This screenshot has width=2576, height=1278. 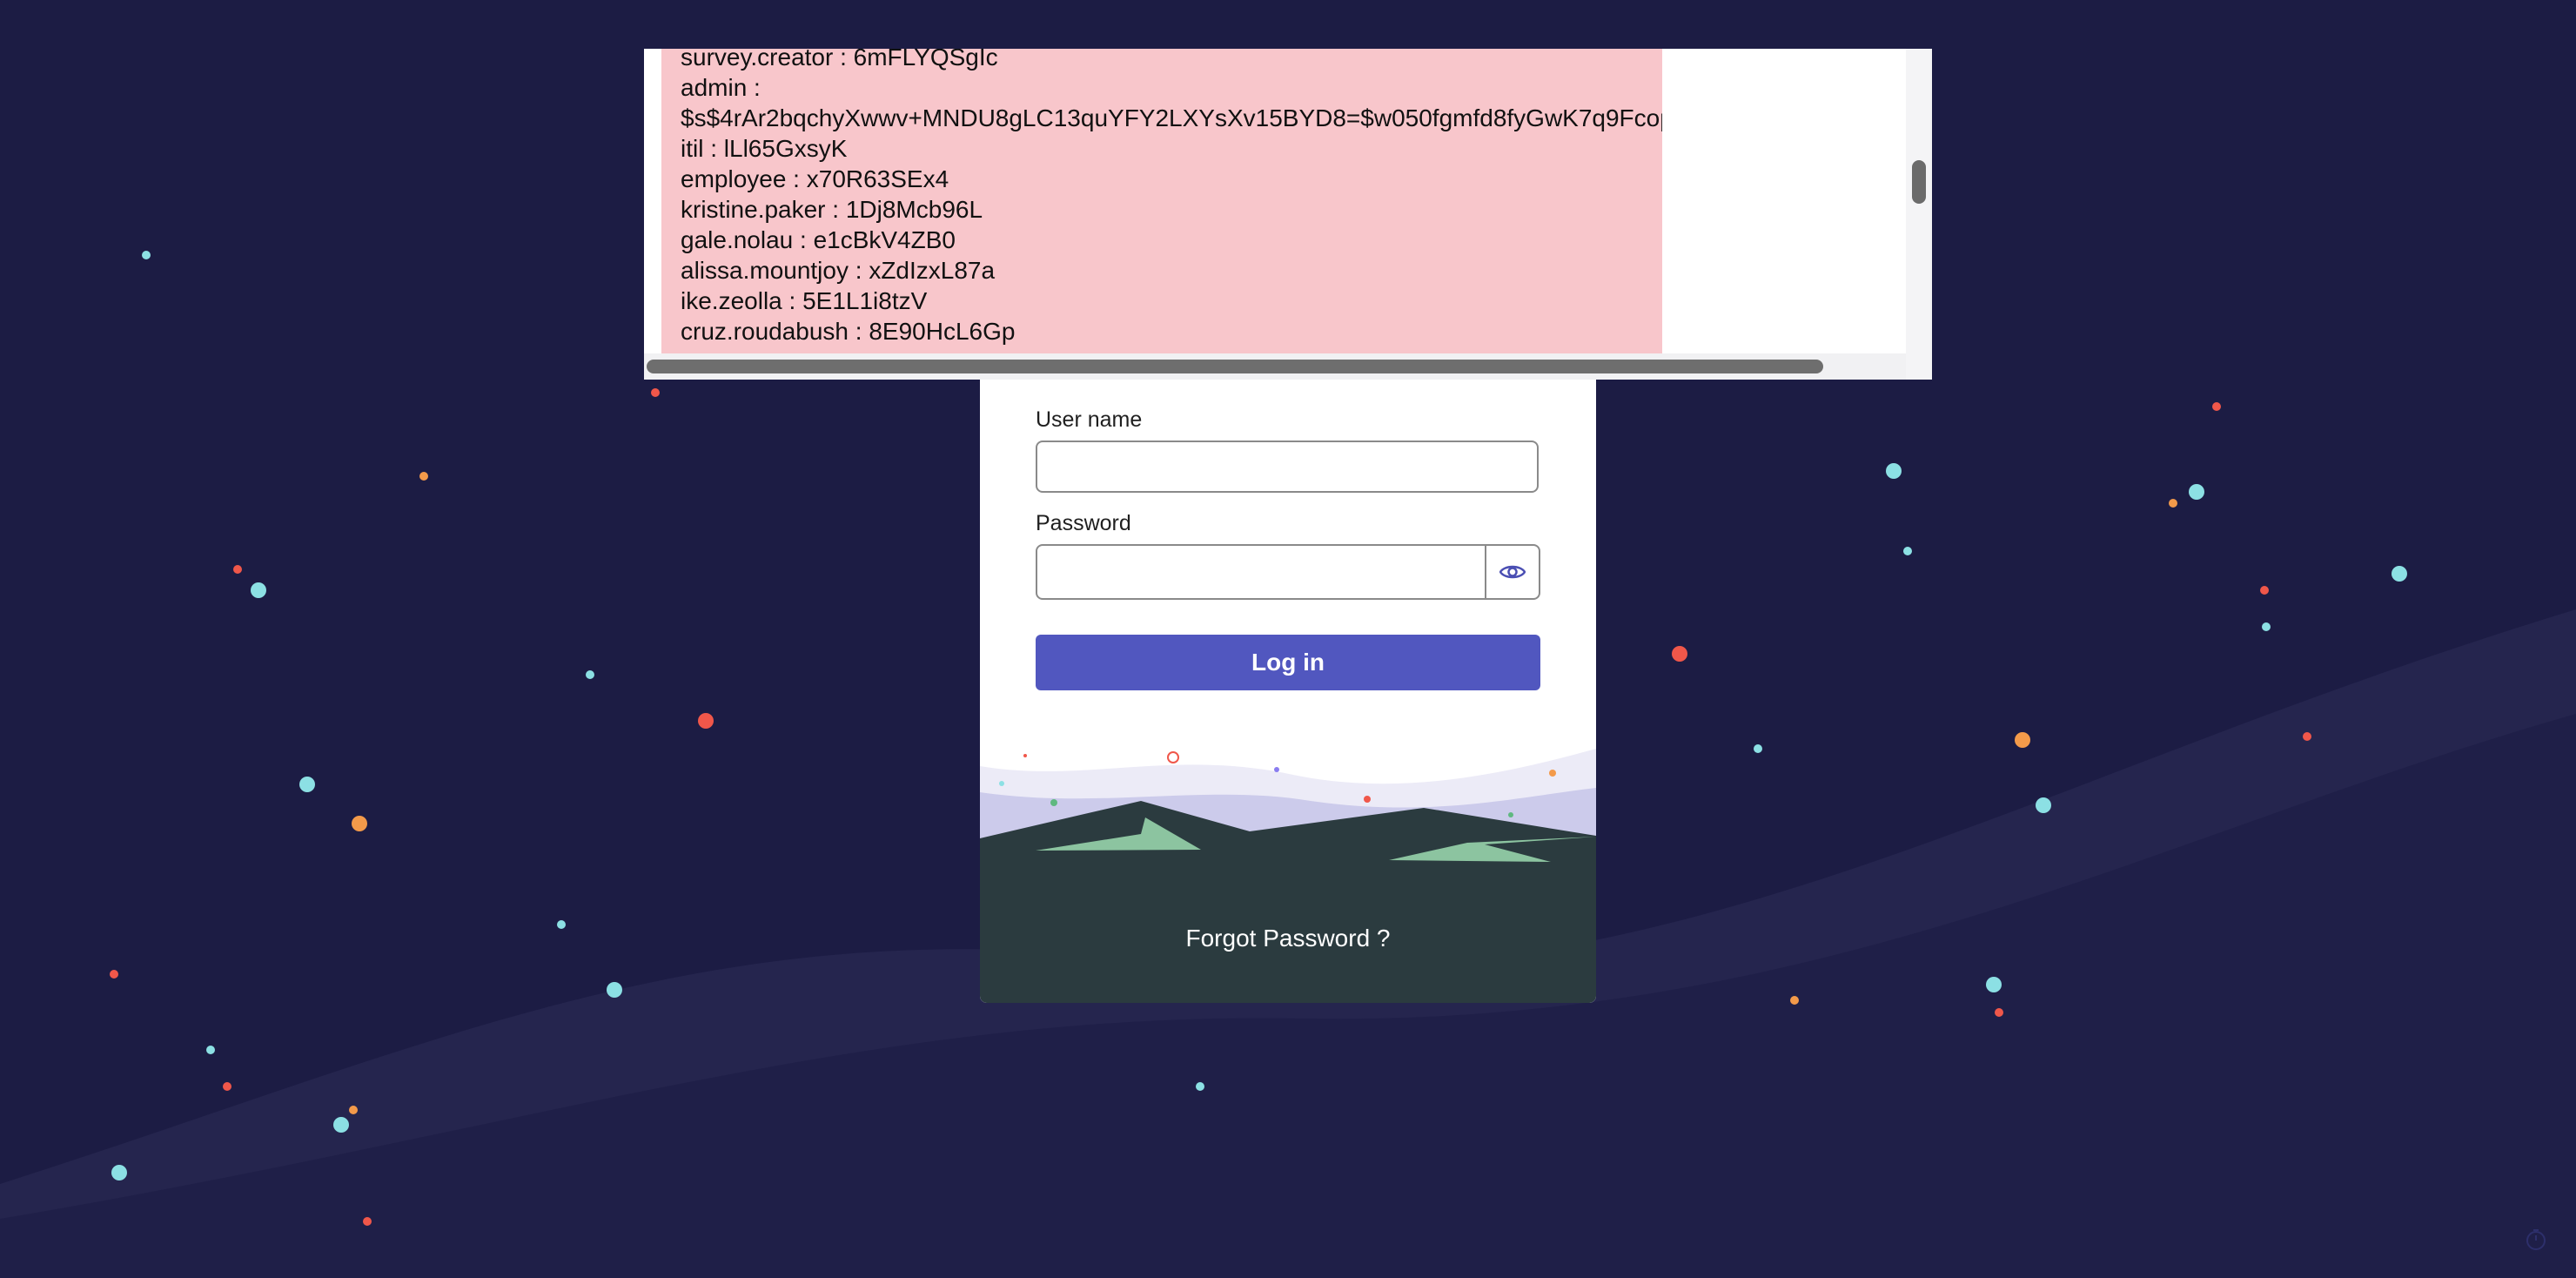 I want to click on leak-line: kristine.paker : 1Dj8Mcb96L, so click(x=832, y=209).